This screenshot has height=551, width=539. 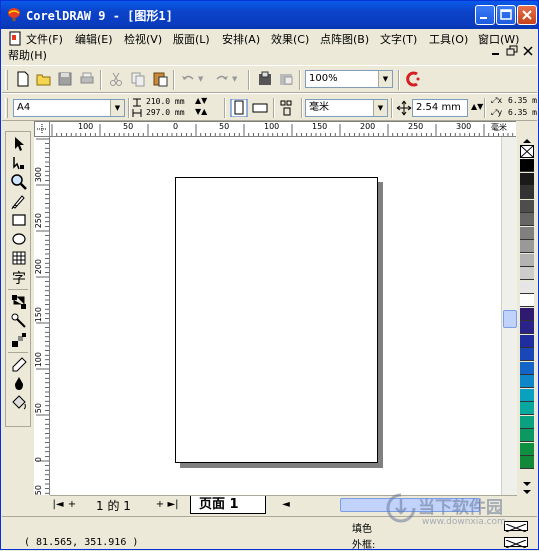 What do you see at coordinates (260, 108) in the screenshot?
I see `landscape-icon` at bounding box center [260, 108].